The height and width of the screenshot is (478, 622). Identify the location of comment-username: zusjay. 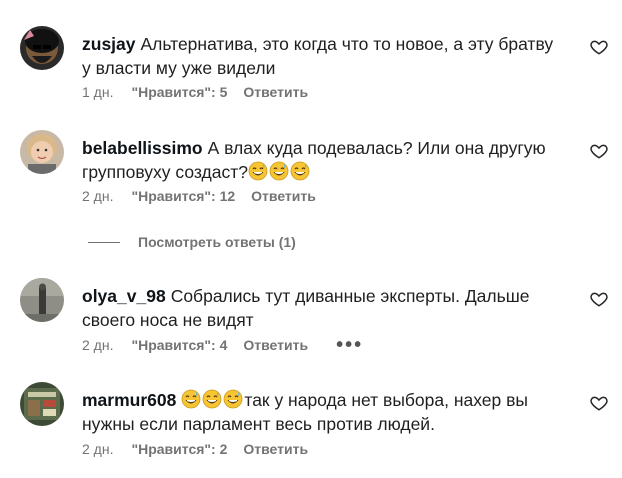
(109, 44).